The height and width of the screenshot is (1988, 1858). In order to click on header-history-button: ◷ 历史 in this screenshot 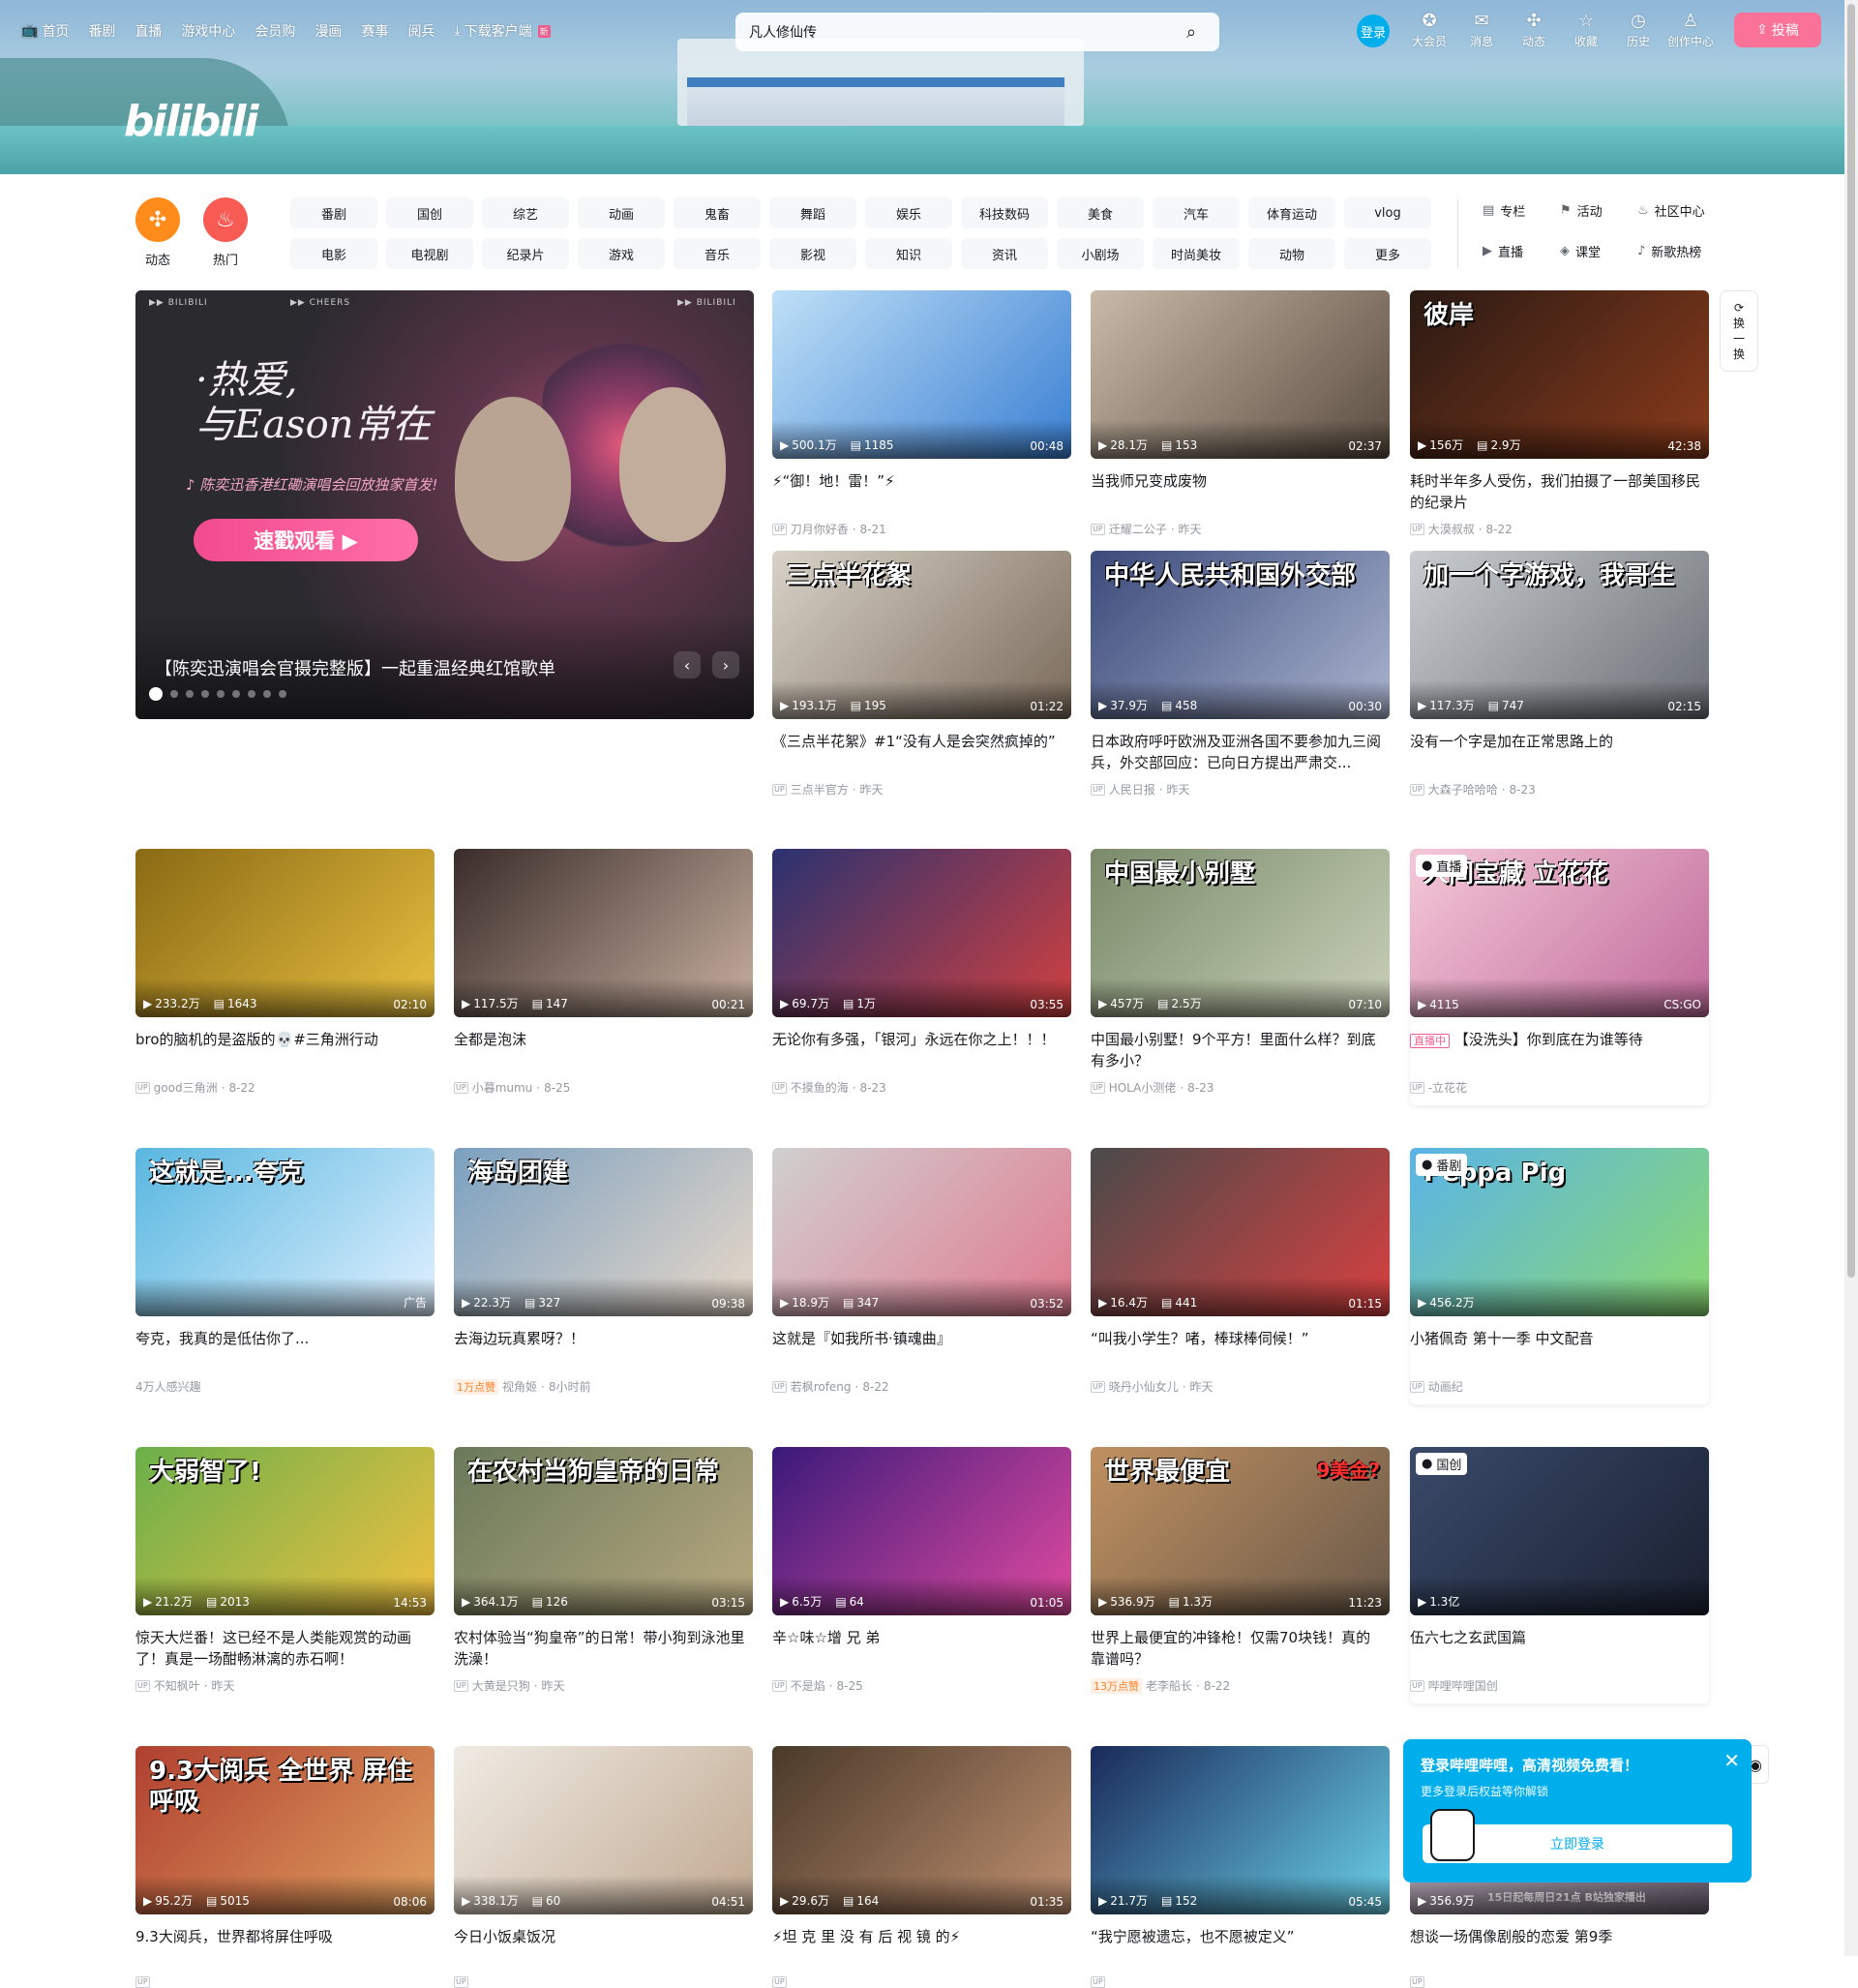, I will do `click(1638, 30)`.